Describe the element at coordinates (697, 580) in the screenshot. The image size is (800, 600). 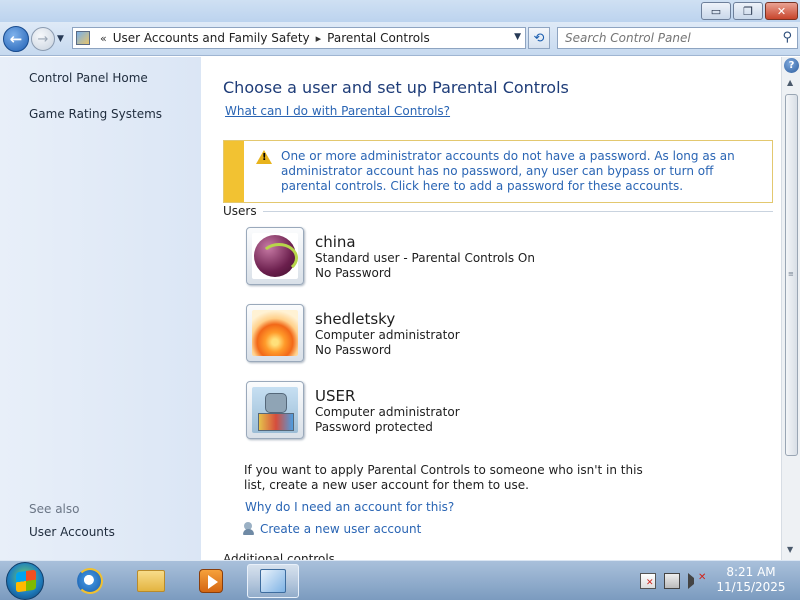
I see `volume-muted-icon` at that location.